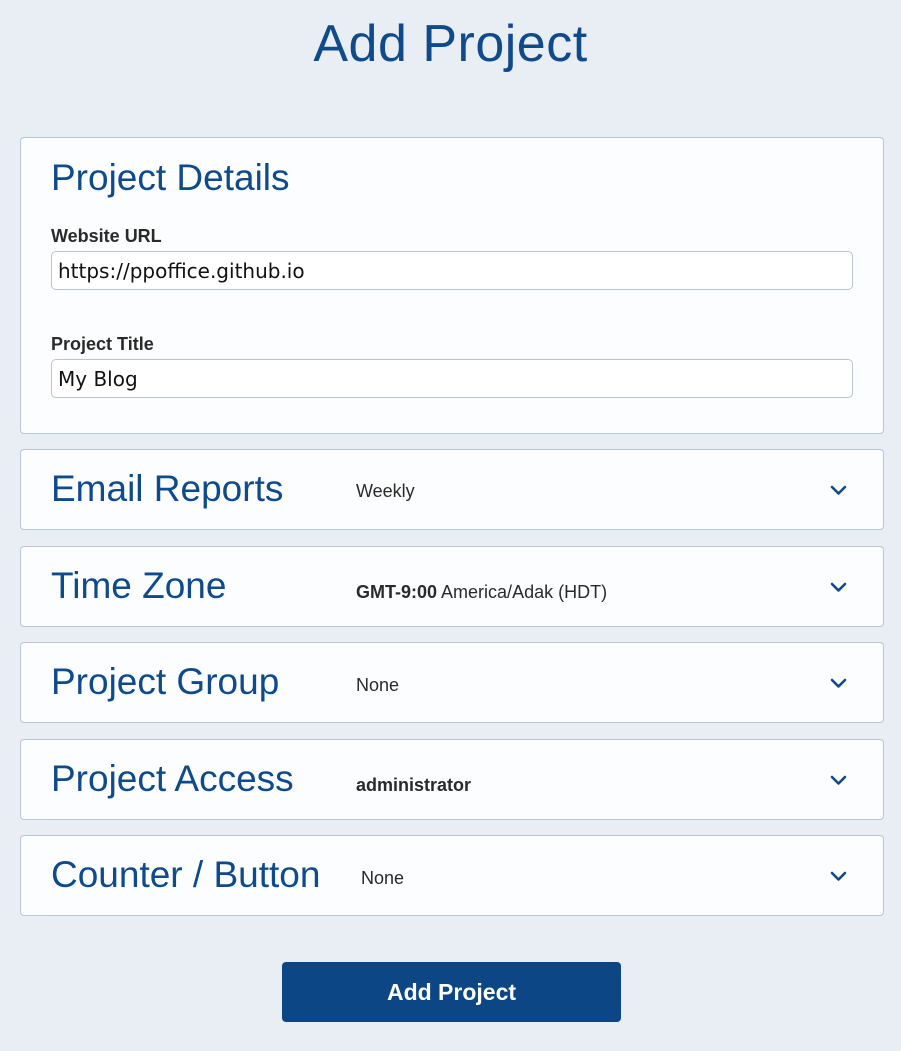  Describe the element at coordinates (102, 344) in the screenshot. I see `project-title-label: Project Title` at that location.